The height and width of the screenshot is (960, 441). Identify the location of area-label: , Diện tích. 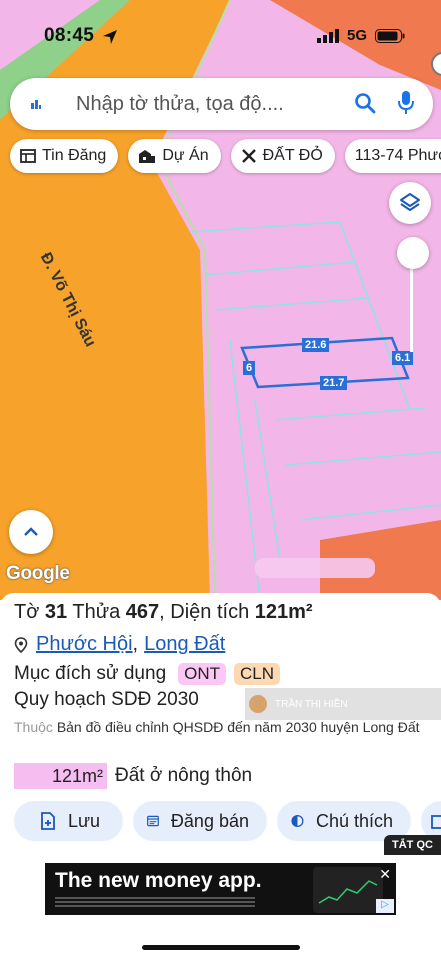
(204, 612).